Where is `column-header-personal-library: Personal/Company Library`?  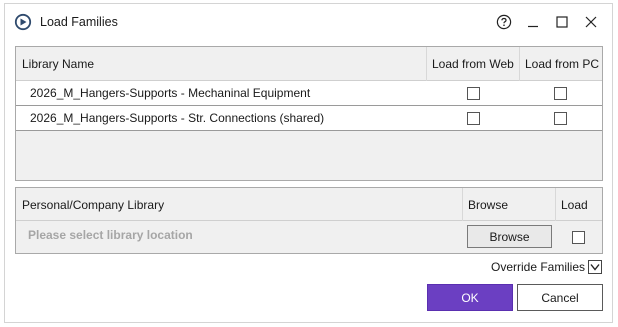 column-header-personal-library: Personal/Company Library is located at coordinates (93, 204).